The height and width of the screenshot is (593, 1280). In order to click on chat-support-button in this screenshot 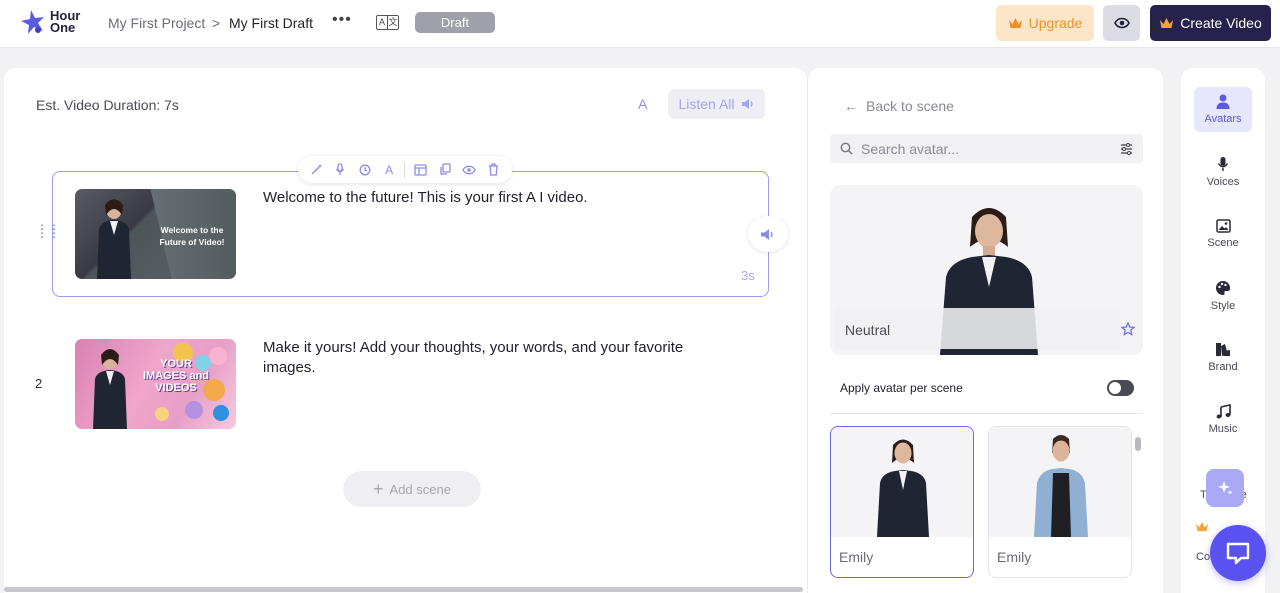, I will do `click(1238, 553)`.